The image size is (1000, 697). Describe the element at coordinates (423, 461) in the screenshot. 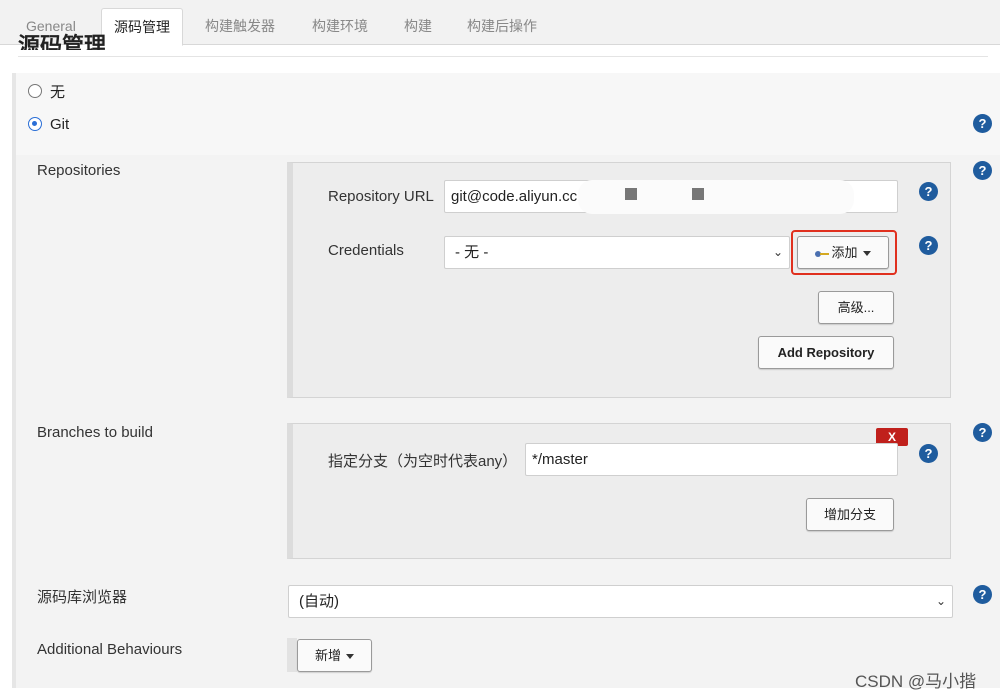

I see `branch-specifier-label: 指定分支（为空时代表any）` at that location.